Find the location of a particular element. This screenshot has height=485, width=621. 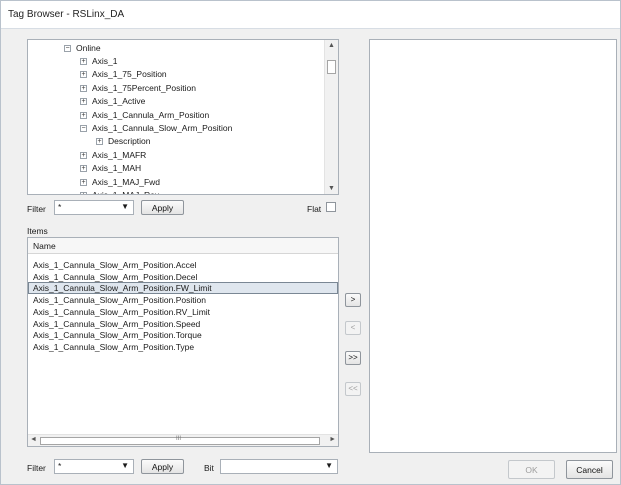

bottom-filter-combo: * ▼ is located at coordinates (94, 466).